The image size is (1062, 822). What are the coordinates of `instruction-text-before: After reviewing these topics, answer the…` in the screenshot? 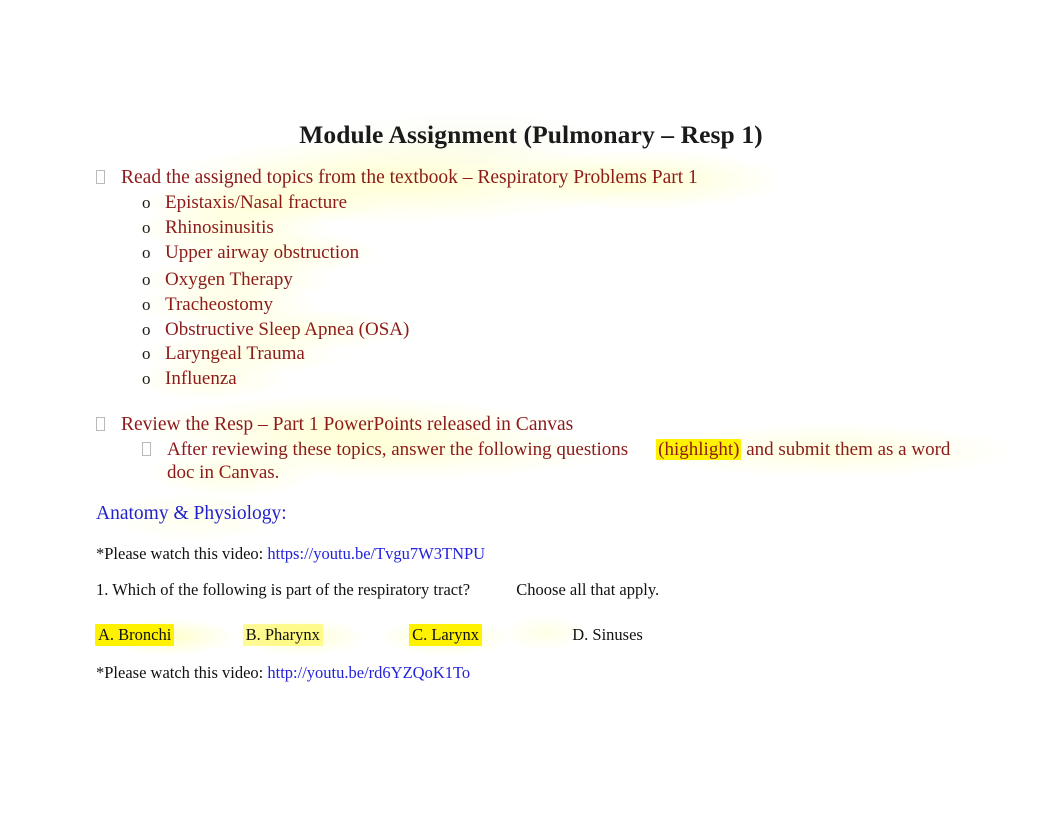 It's located at (398, 449).